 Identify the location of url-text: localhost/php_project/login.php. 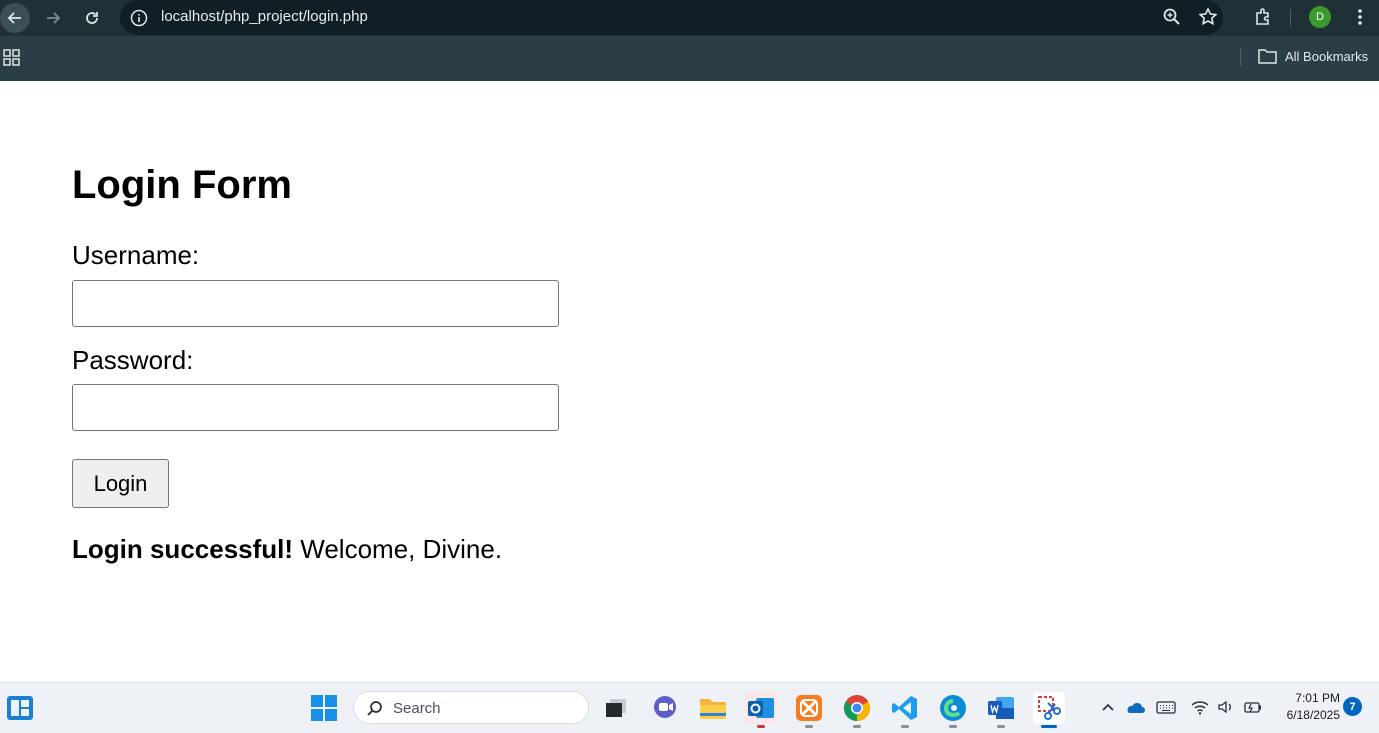
(264, 16).